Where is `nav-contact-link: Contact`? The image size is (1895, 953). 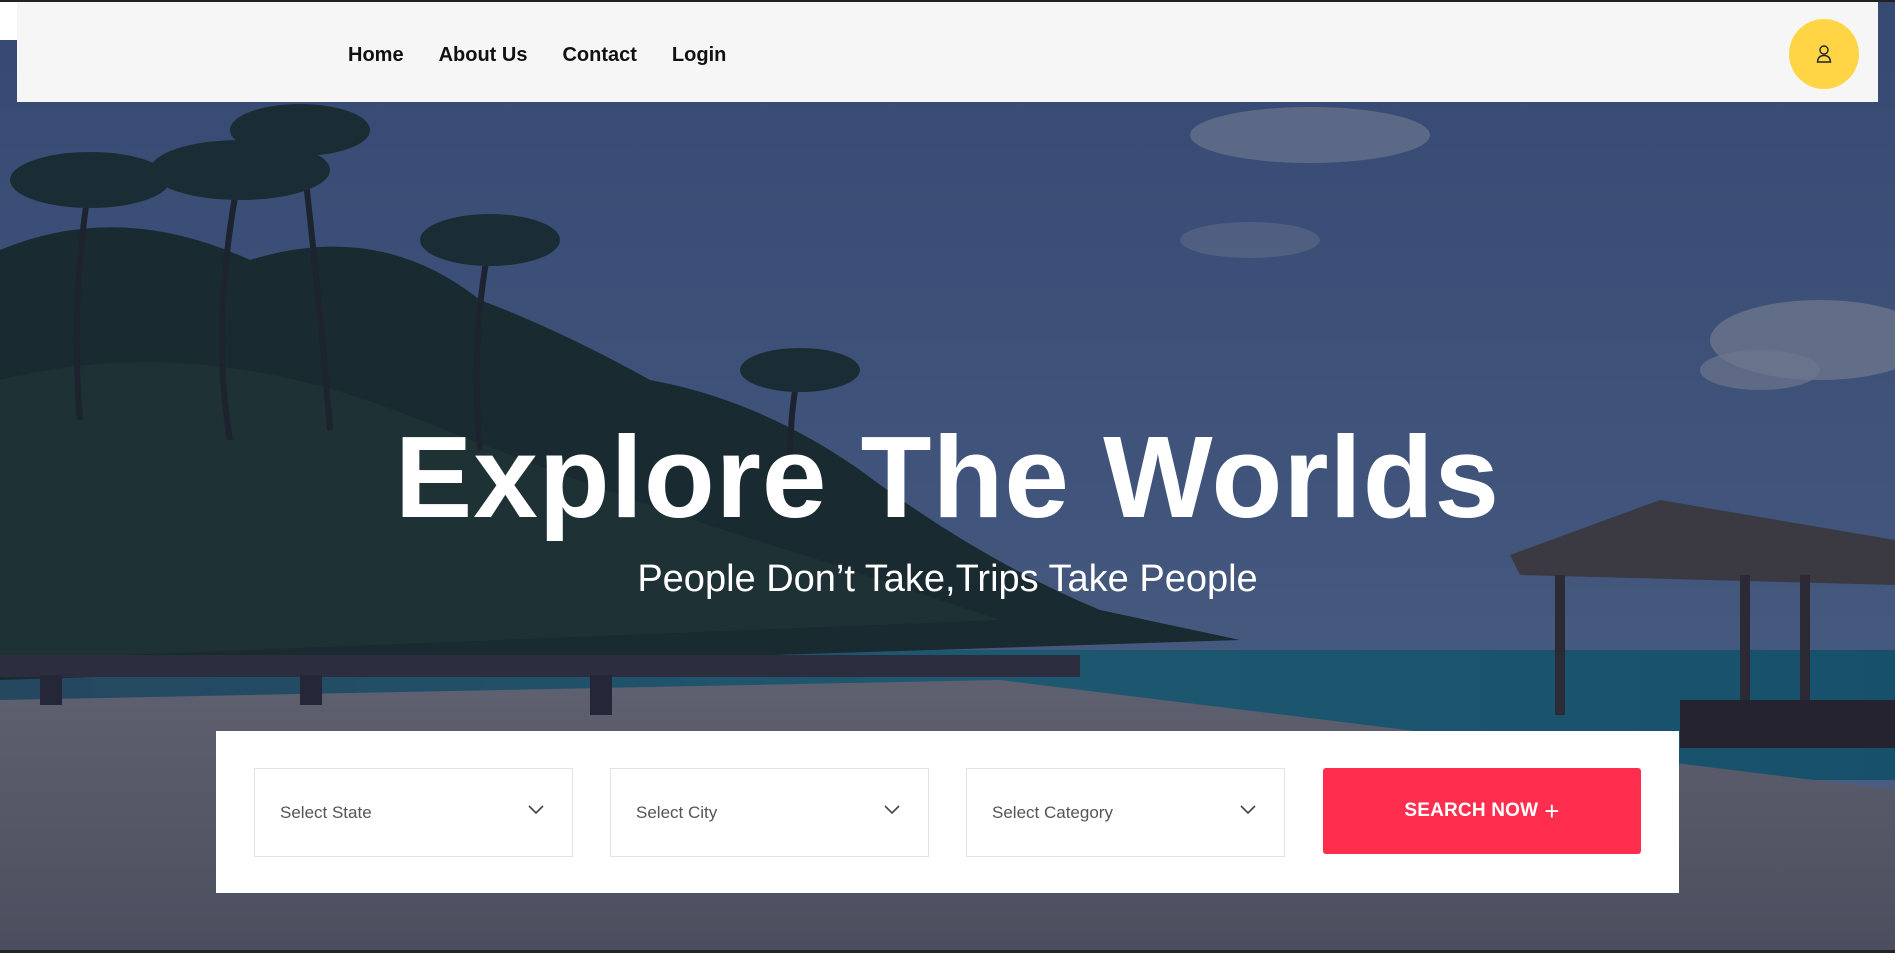
nav-contact-link: Contact is located at coordinates (599, 52).